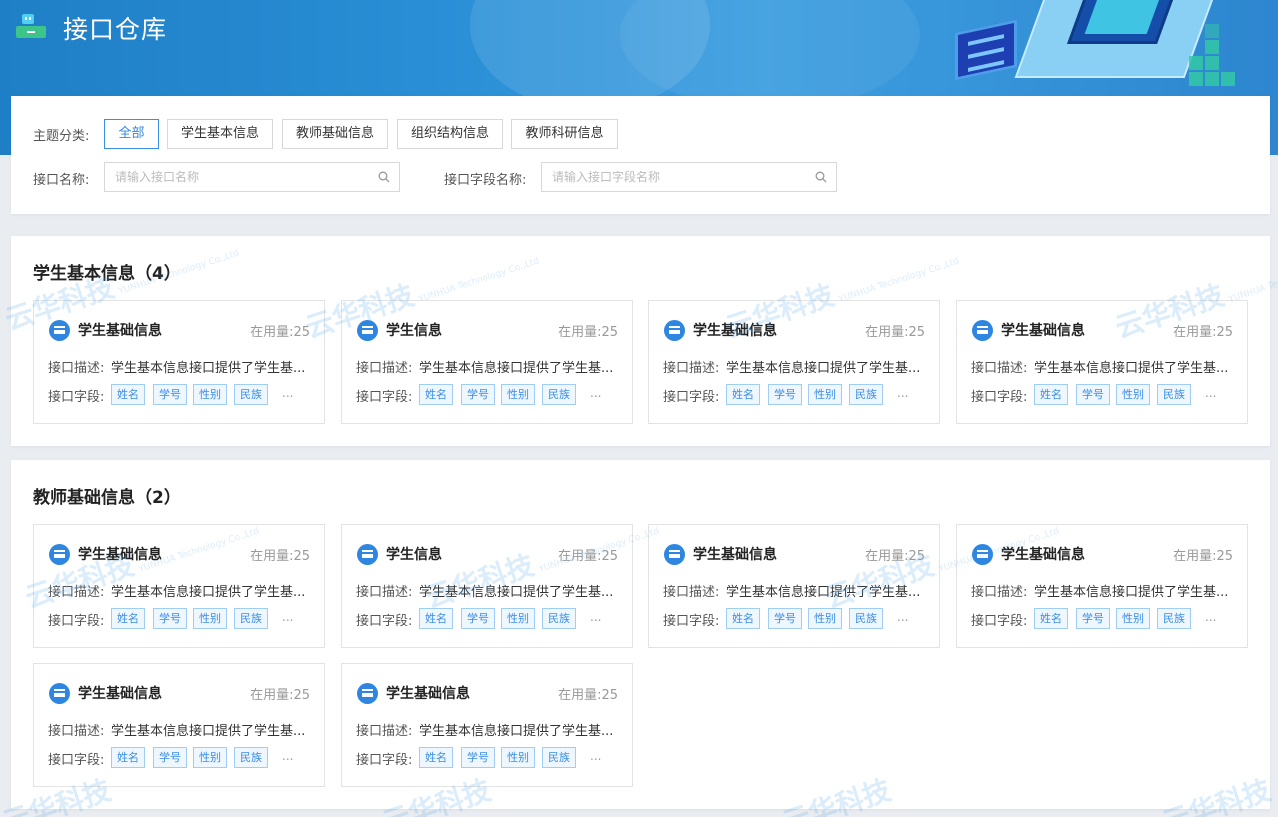 This screenshot has width=1278, height=817. I want to click on api-name-label: 接口名称:, so click(61, 180).